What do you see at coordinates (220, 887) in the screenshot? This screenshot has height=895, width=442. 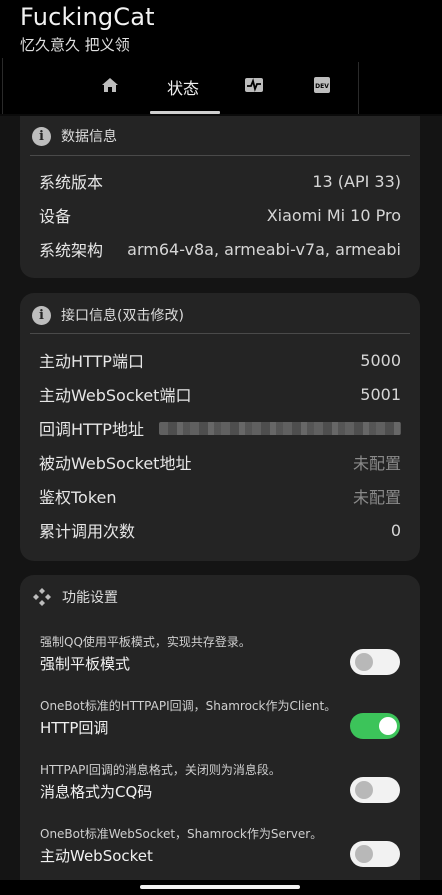 I see `home-indicator` at bounding box center [220, 887].